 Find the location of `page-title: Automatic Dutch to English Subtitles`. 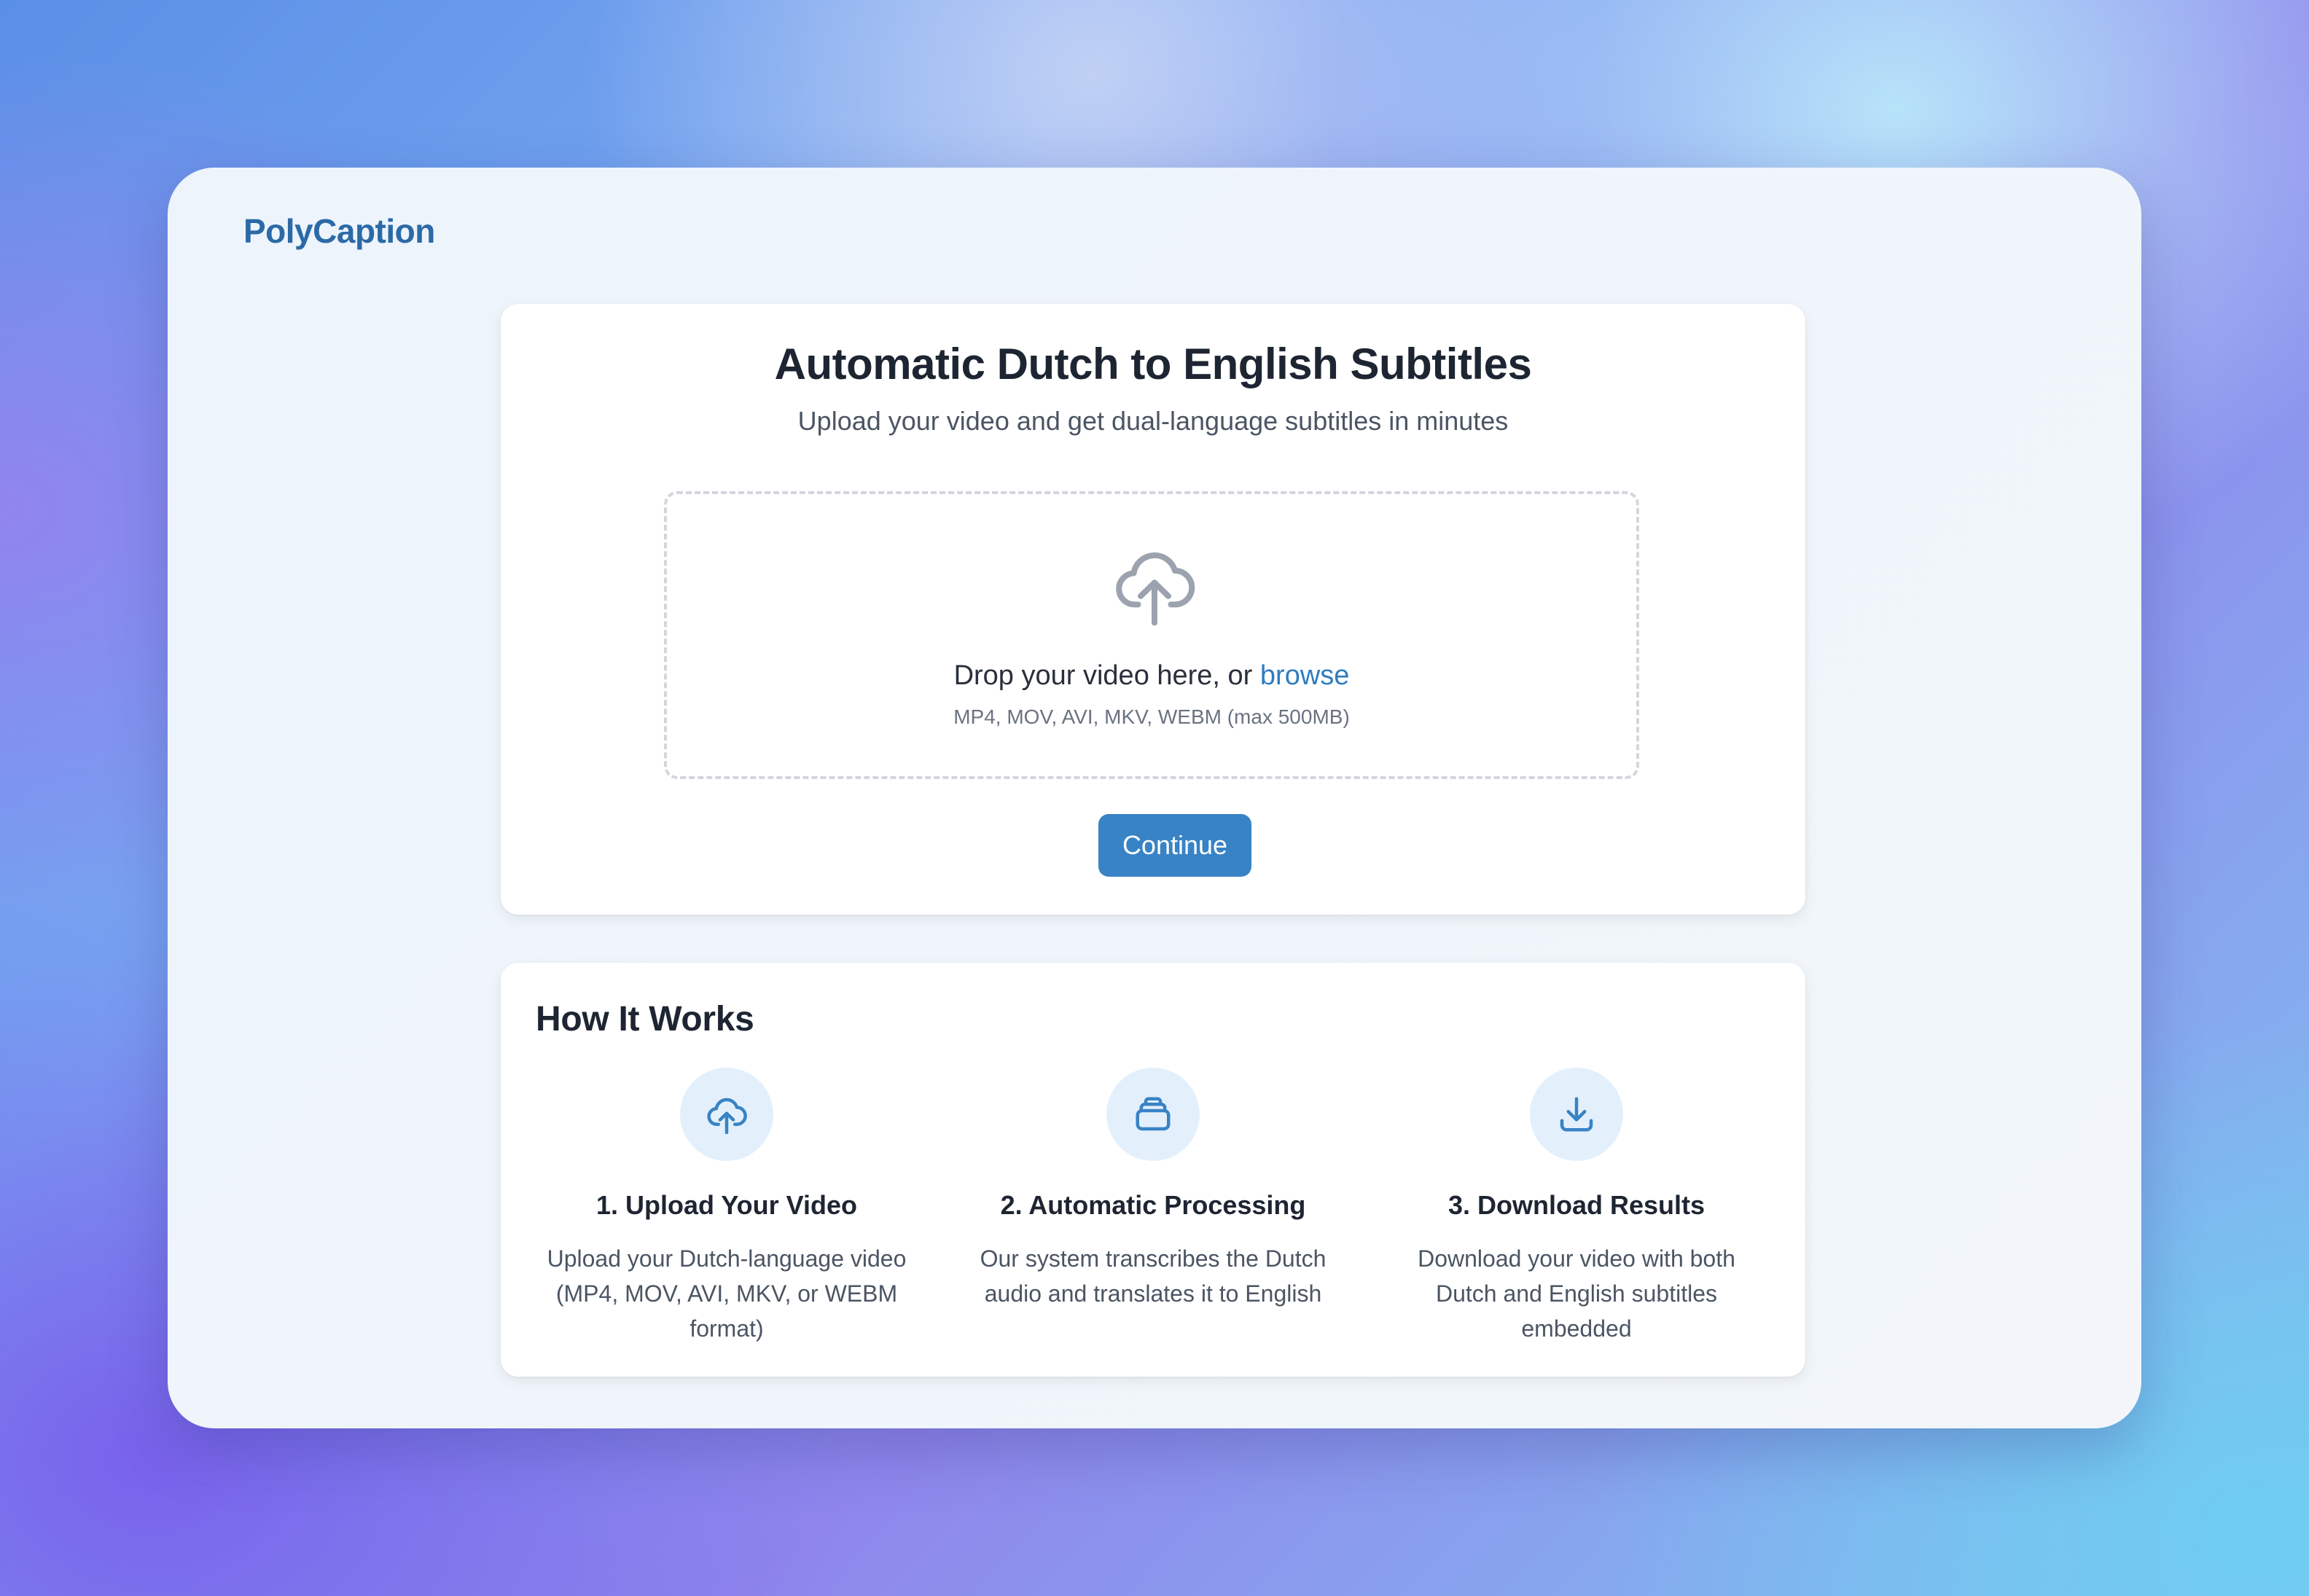

page-title: Automatic Dutch to English Subtitles is located at coordinates (1153, 364).